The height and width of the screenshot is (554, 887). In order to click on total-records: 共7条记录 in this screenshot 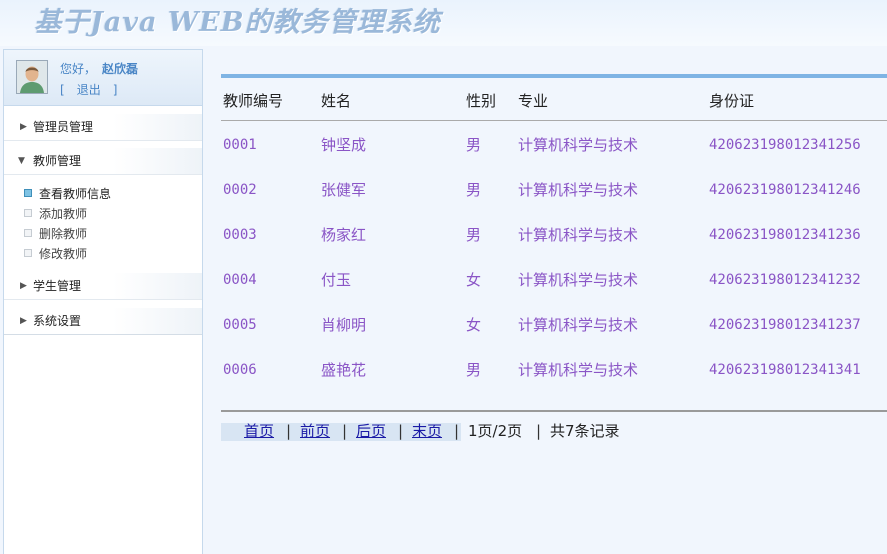, I will do `click(585, 431)`.